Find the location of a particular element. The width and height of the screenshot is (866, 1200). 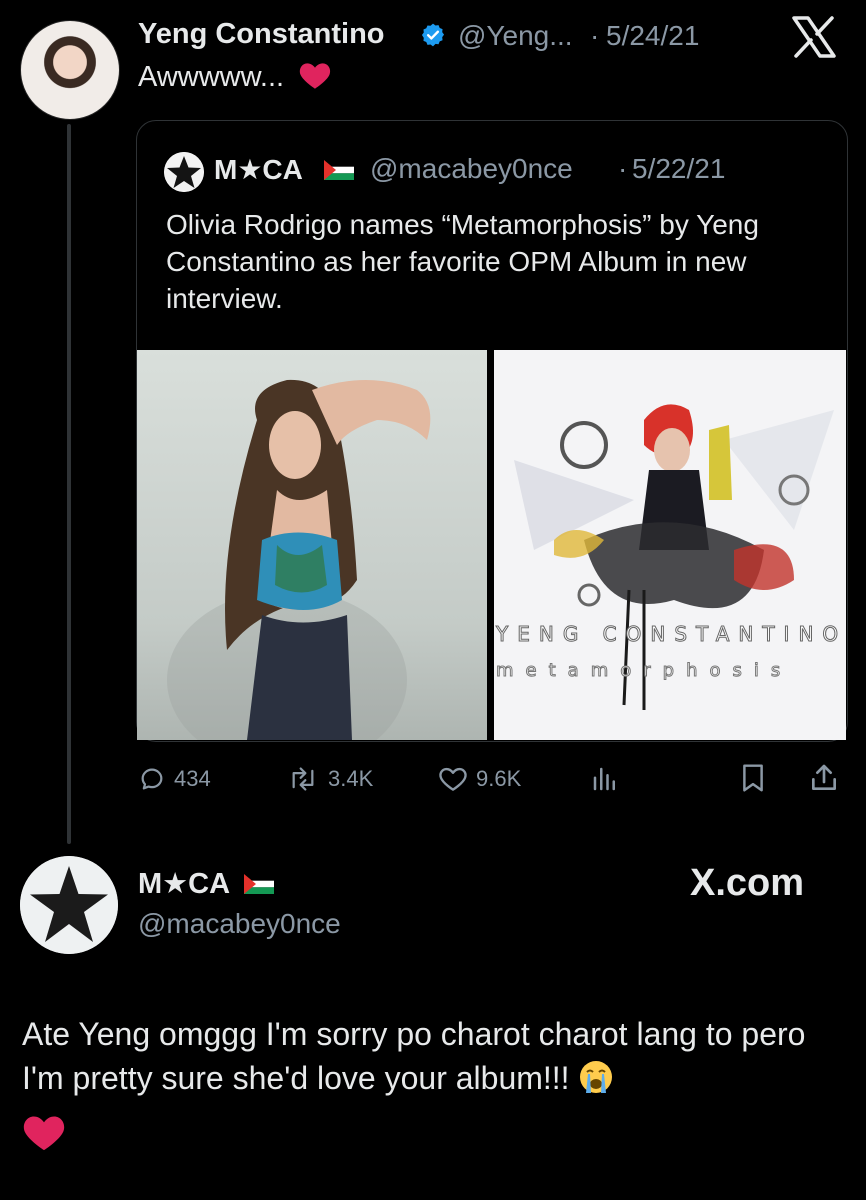

quoted-date: 5/22/21 is located at coordinates (678, 169).